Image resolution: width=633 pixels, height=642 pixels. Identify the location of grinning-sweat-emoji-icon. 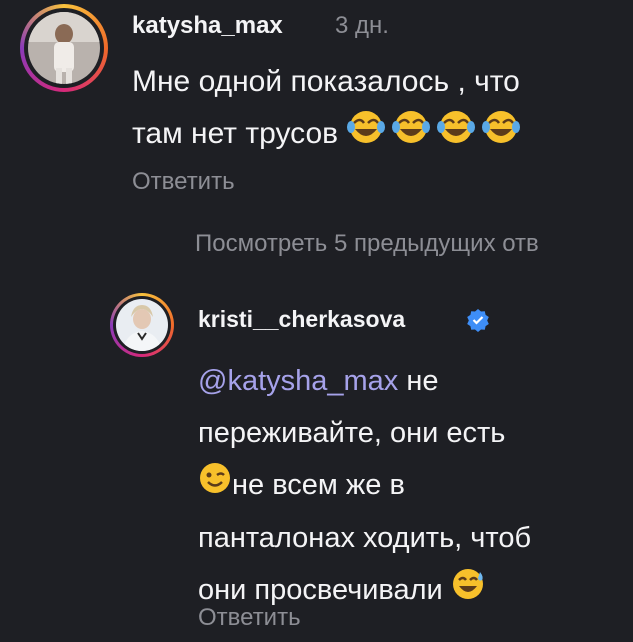
(469, 592).